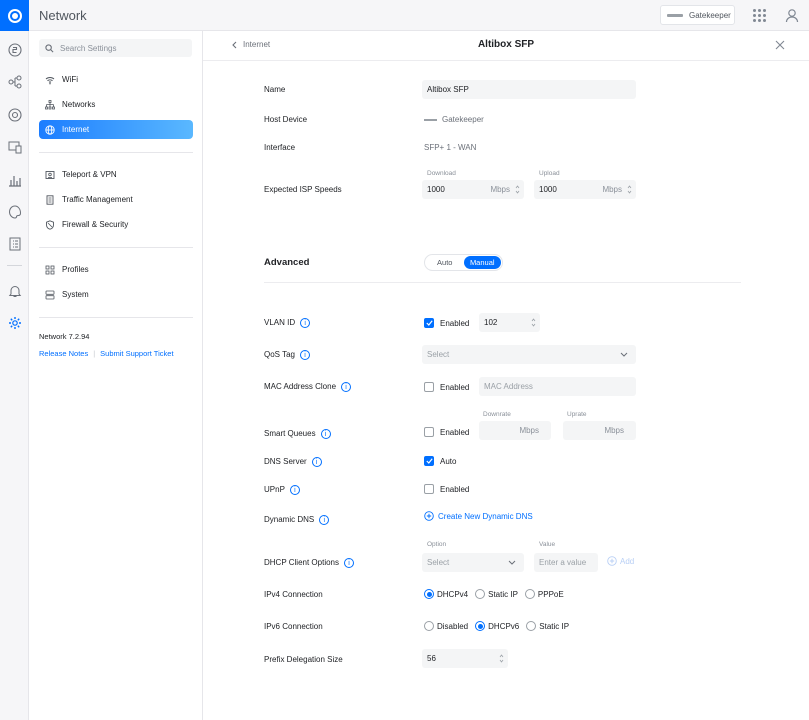 Image resolution: width=809 pixels, height=720 pixels. Describe the element at coordinates (446, 432) in the screenshot. I see `smart-queues-checkbox: Enabled` at that location.